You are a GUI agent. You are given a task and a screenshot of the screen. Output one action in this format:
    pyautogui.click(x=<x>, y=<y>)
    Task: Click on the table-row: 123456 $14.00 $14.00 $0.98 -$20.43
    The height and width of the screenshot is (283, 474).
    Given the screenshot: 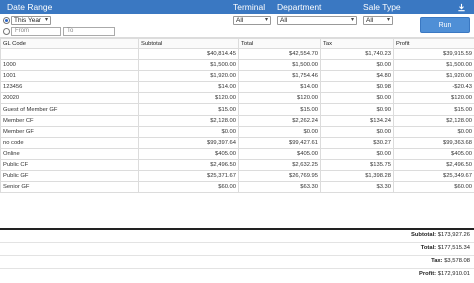 What is the action you would take?
    pyautogui.click(x=237, y=87)
    